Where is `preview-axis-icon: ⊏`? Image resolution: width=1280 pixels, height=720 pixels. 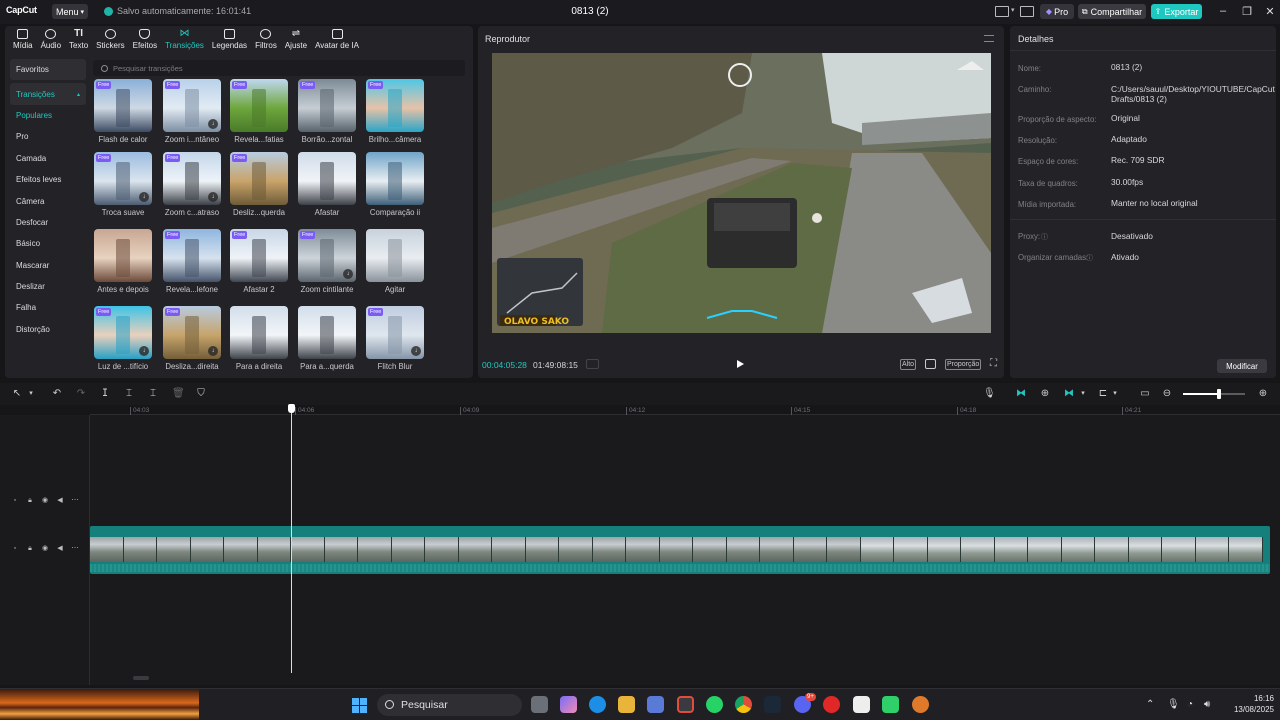
preview-axis-icon: ⊏ is located at coordinates (1103, 394).